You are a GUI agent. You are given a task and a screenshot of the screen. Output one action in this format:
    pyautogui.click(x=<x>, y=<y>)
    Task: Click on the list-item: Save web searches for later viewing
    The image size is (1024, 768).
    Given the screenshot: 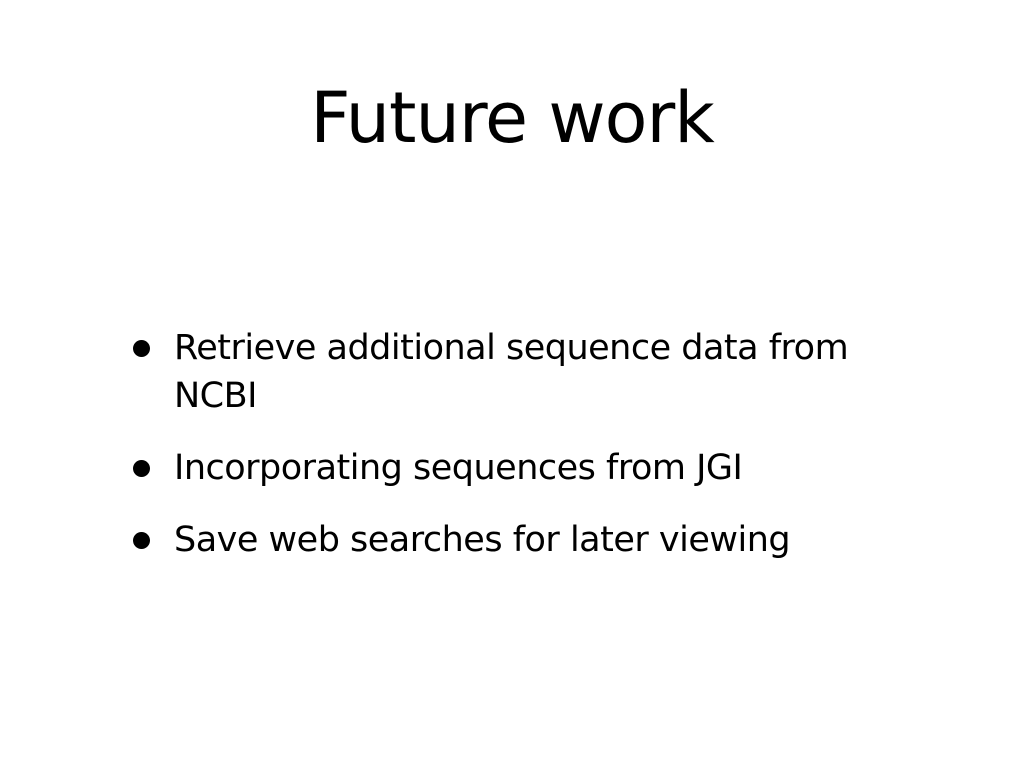 What is the action you would take?
    pyautogui.click(x=512, y=540)
    